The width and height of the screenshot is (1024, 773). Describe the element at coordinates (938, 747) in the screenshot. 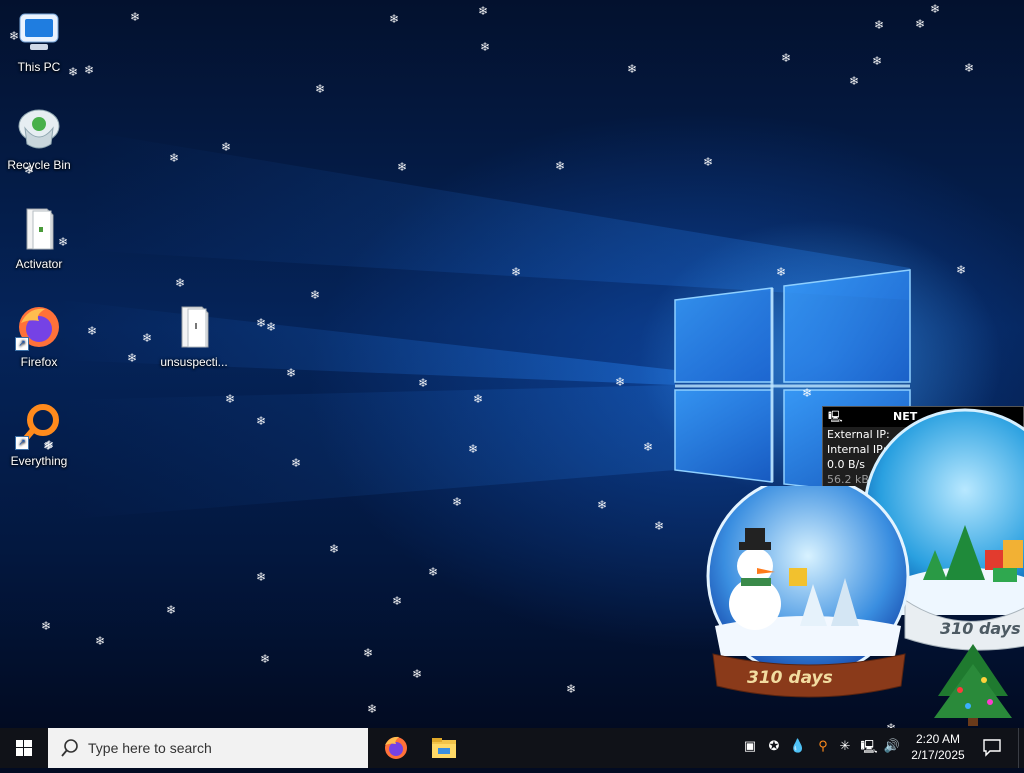

I see `taskbar-clock: 2:20 AM 2/17/2025` at that location.